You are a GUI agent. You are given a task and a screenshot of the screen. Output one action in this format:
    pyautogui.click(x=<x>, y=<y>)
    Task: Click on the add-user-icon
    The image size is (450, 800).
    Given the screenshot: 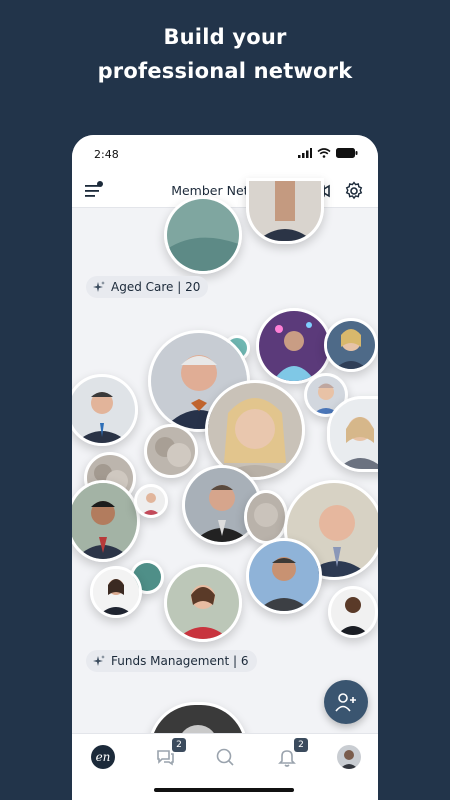 What is the action you would take?
    pyautogui.click(x=345, y=702)
    